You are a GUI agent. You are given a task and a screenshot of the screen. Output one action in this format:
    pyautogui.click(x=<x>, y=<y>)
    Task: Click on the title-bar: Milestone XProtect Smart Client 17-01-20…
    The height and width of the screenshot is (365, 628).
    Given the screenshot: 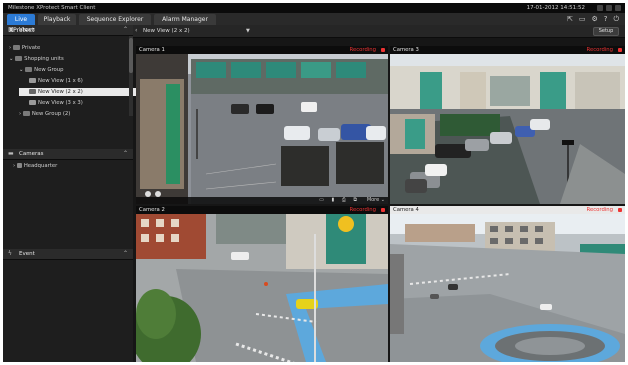 What is the action you would take?
    pyautogui.click(x=314, y=8)
    